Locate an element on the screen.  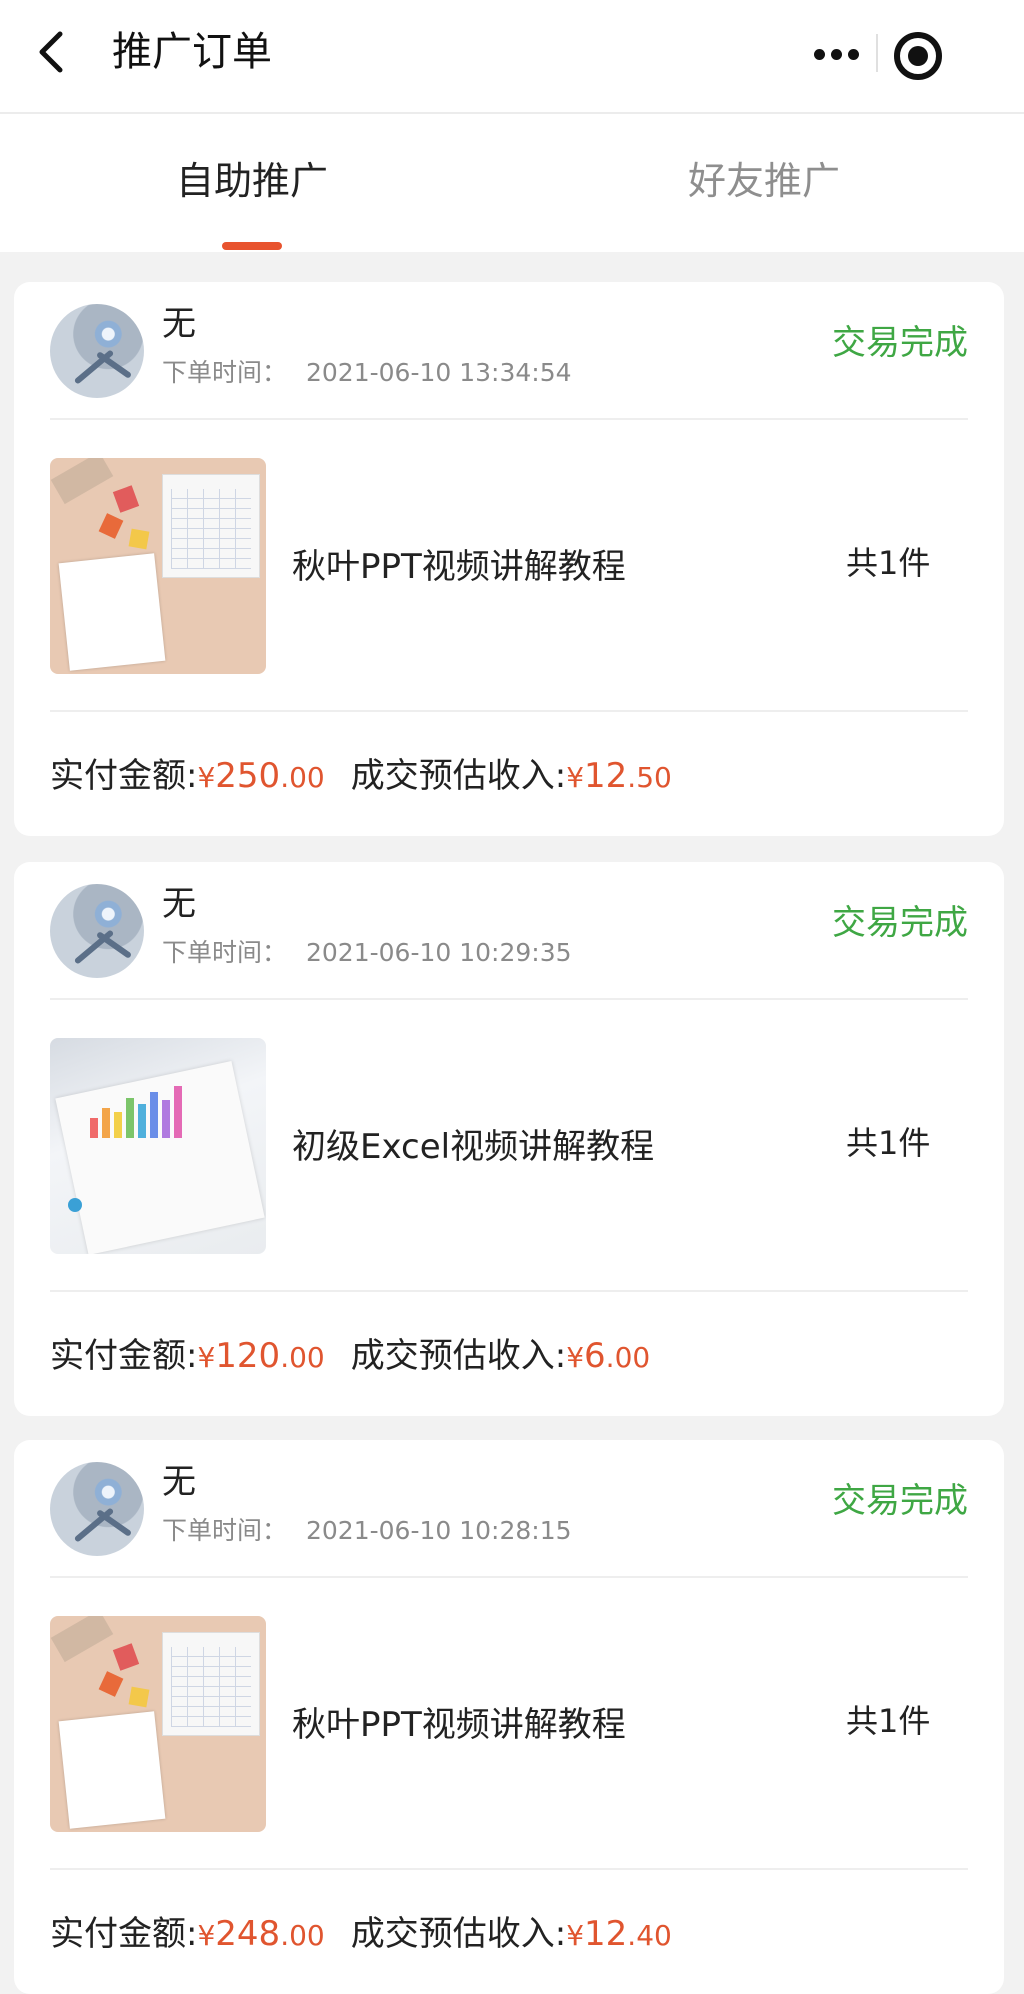
more-button is located at coordinates (831, 53).